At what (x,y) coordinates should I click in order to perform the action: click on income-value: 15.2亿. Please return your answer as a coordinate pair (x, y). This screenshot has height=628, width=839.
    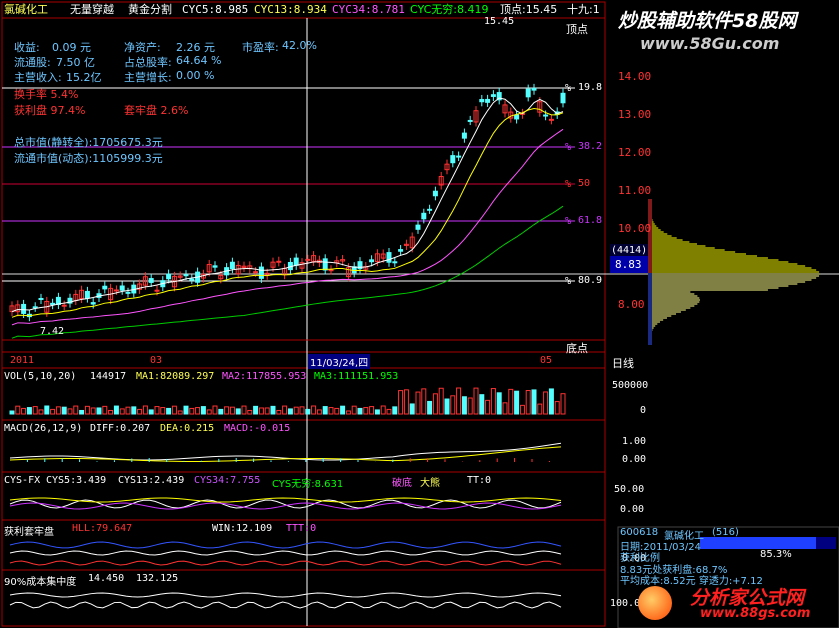
    Looking at the image, I should click on (84, 77).